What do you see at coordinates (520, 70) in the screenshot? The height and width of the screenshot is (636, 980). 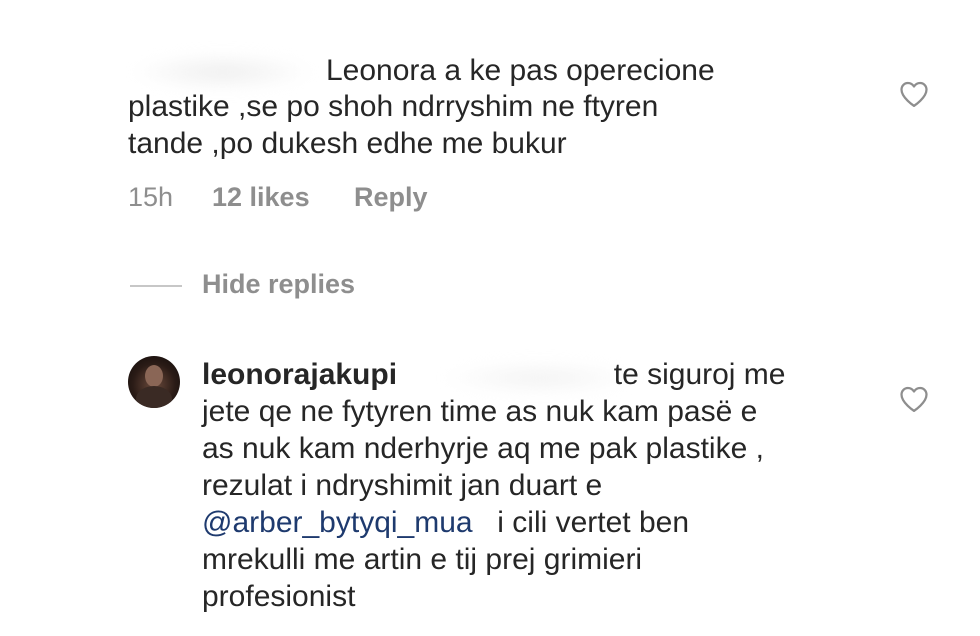 I see `comment-text-line-1: Leonora a ke pas operecione` at bounding box center [520, 70].